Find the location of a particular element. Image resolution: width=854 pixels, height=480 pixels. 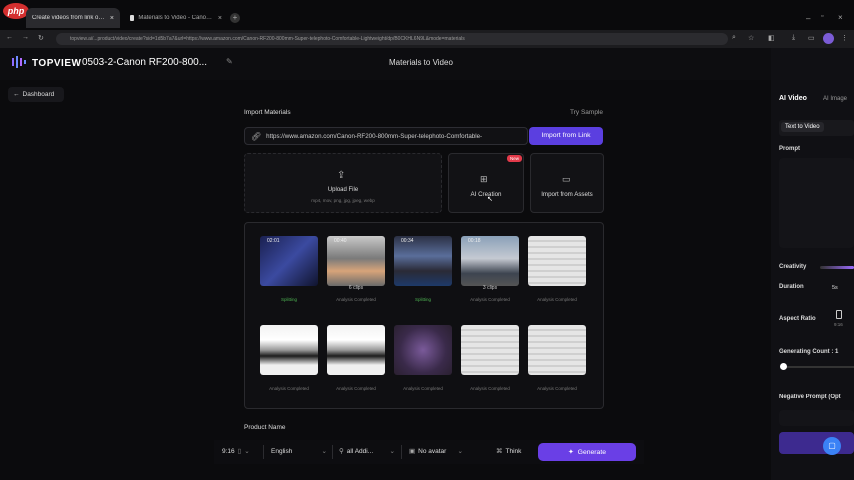

think-toggle: ⌘ Think is located at coordinates (509, 451).